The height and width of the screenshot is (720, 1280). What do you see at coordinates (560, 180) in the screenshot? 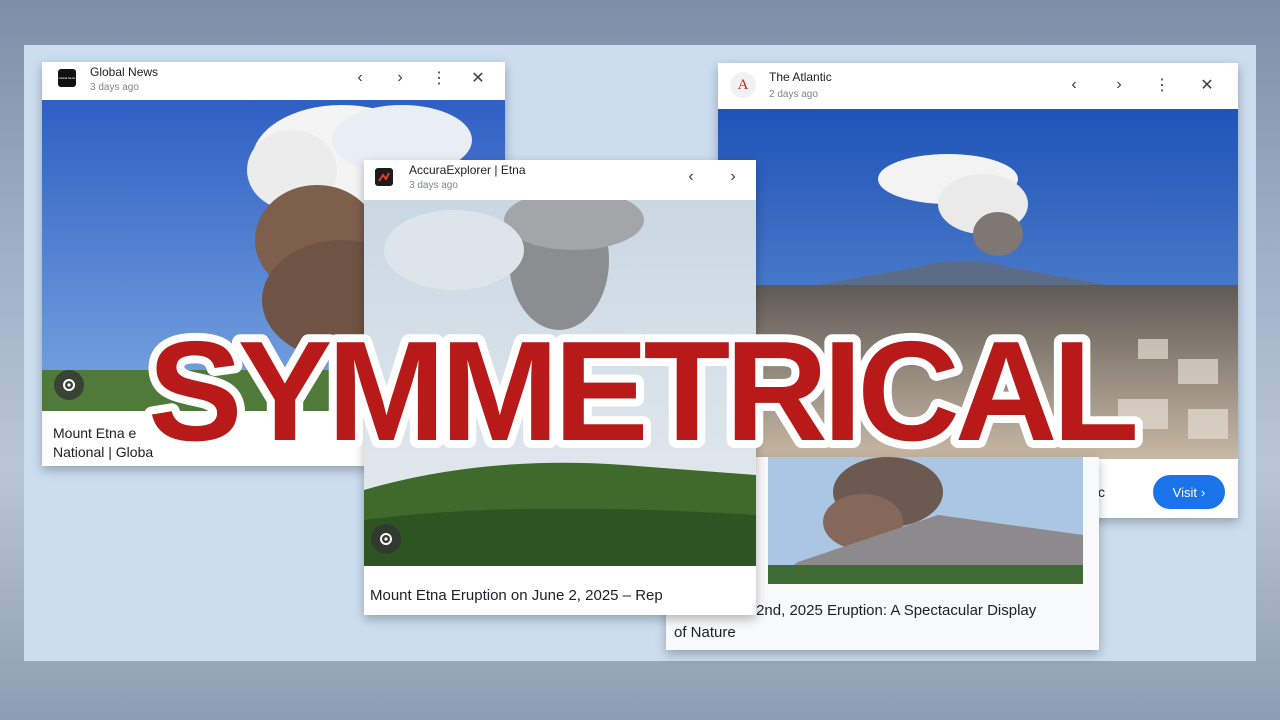
I see `card-header: AccuraExplorer | Etna 3 days ago ‹ ›` at bounding box center [560, 180].